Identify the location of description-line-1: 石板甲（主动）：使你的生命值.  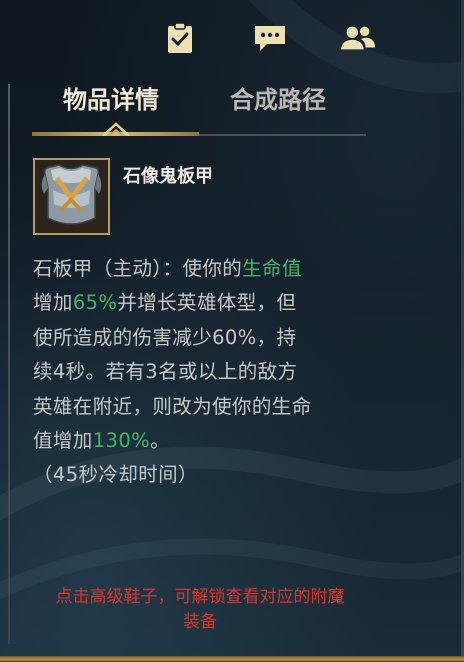
(203, 269).